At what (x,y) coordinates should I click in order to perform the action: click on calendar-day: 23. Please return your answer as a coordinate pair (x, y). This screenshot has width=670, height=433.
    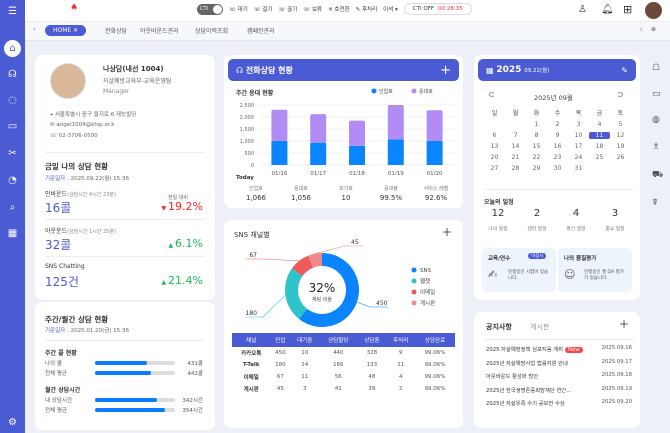
    Looking at the image, I should click on (557, 157).